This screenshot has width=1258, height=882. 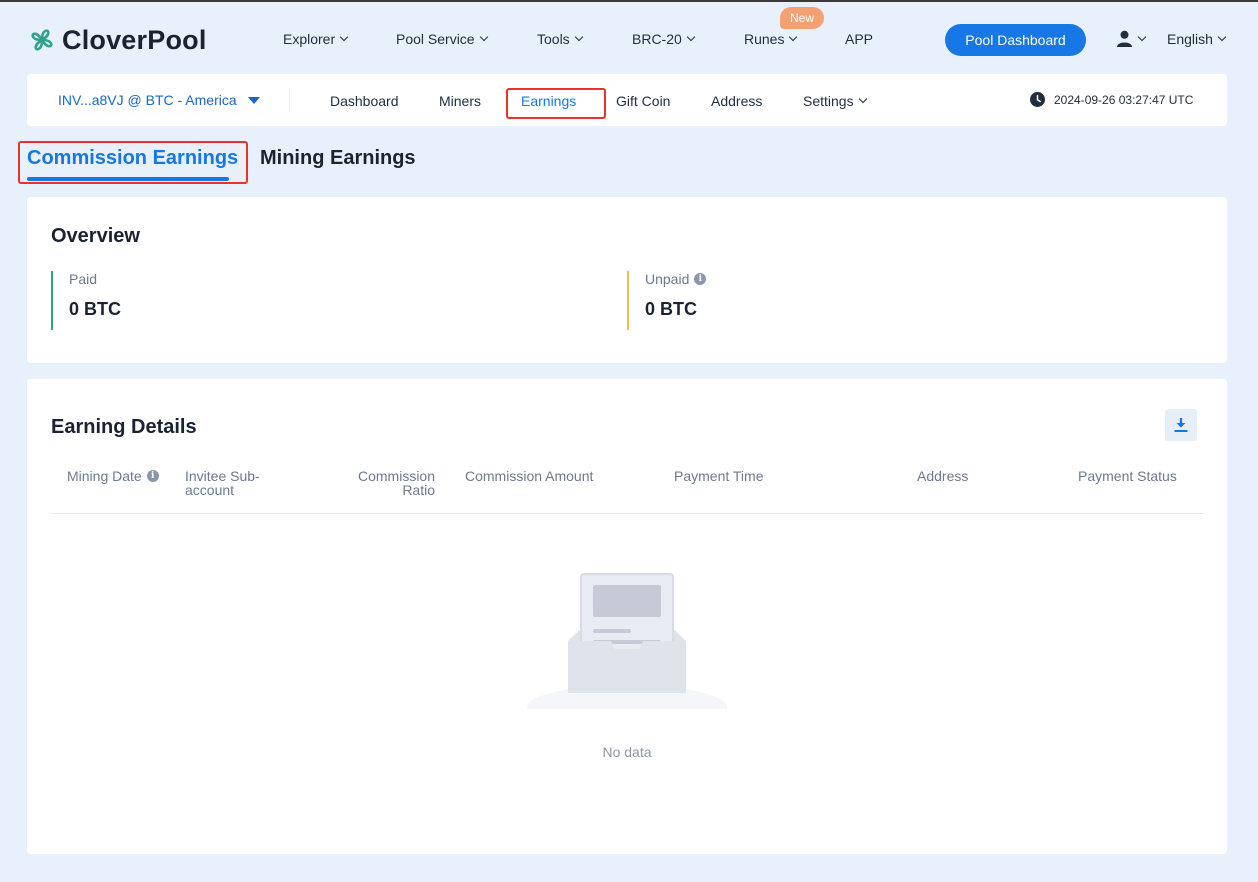 I want to click on subnav-settings: Settings, so click(x=835, y=101).